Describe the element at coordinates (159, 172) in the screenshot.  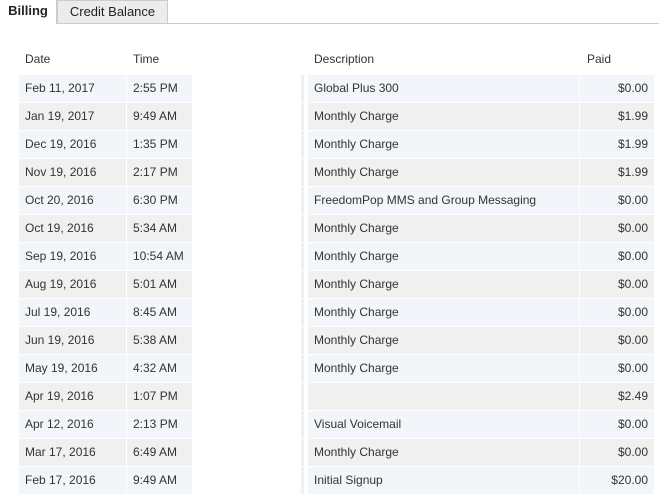
I see `cell-time: 2:17 PM` at that location.